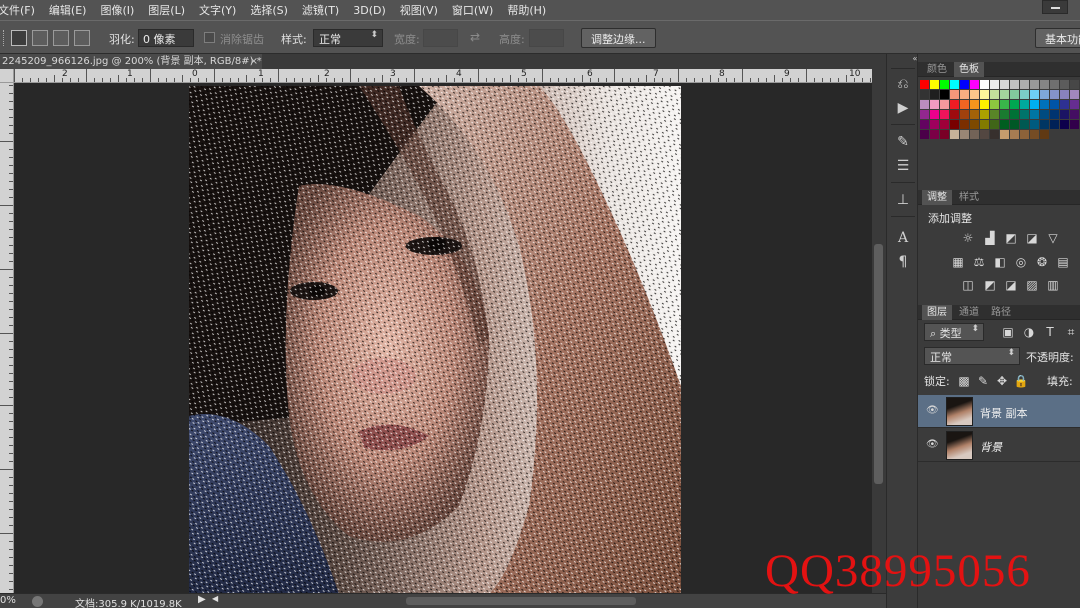 Image resolution: width=1080 pixels, height=608 pixels. Describe the element at coordinates (419, 10) in the screenshot. I see `menu-view: 视图(V)` at that location.